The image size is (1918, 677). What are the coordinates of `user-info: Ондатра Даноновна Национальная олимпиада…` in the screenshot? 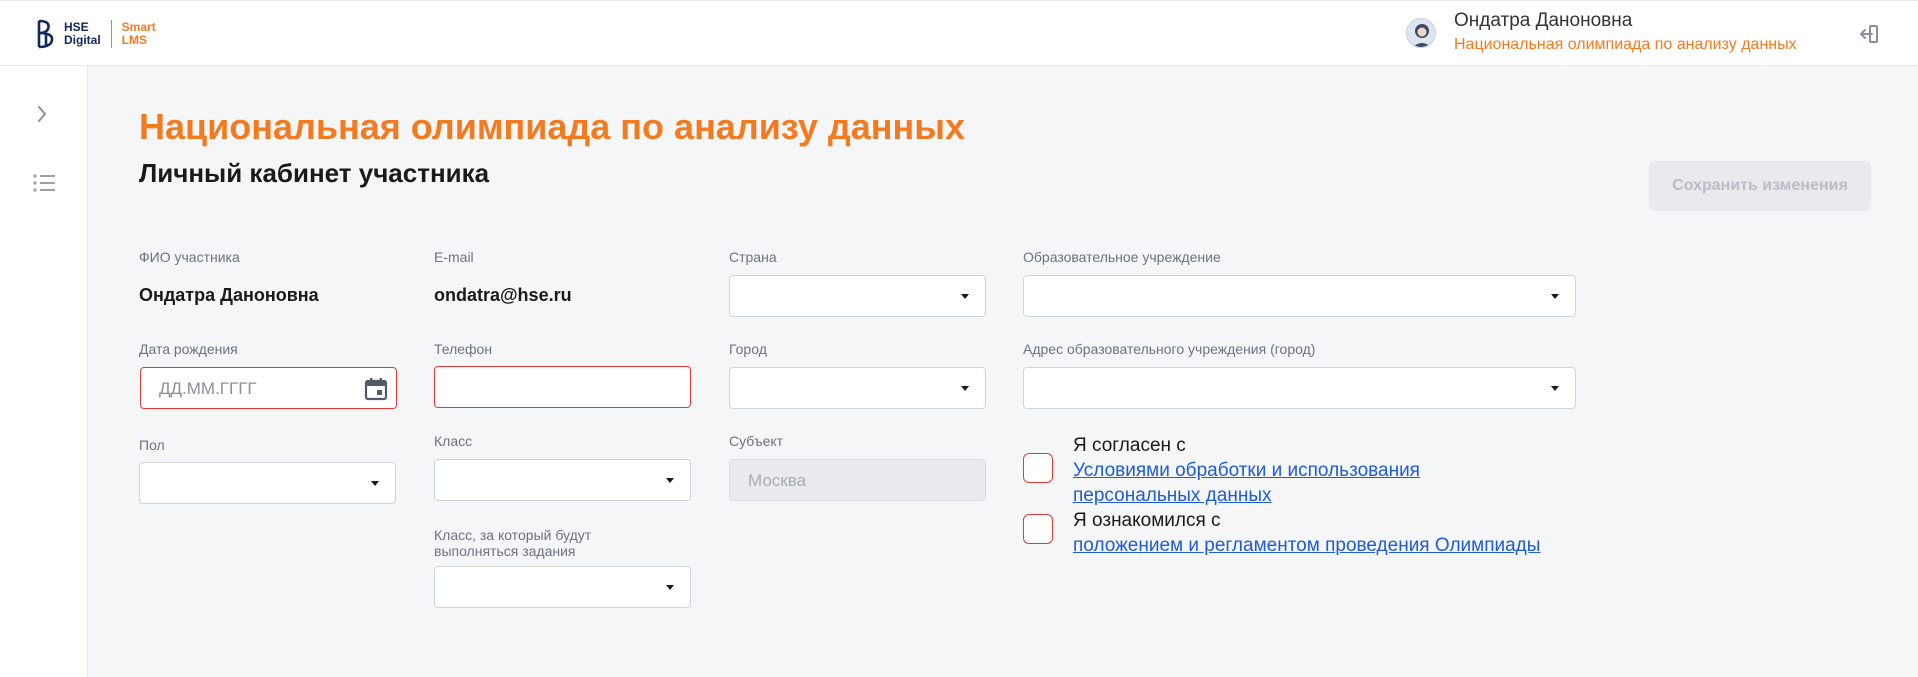 It's located at (1625, 33).